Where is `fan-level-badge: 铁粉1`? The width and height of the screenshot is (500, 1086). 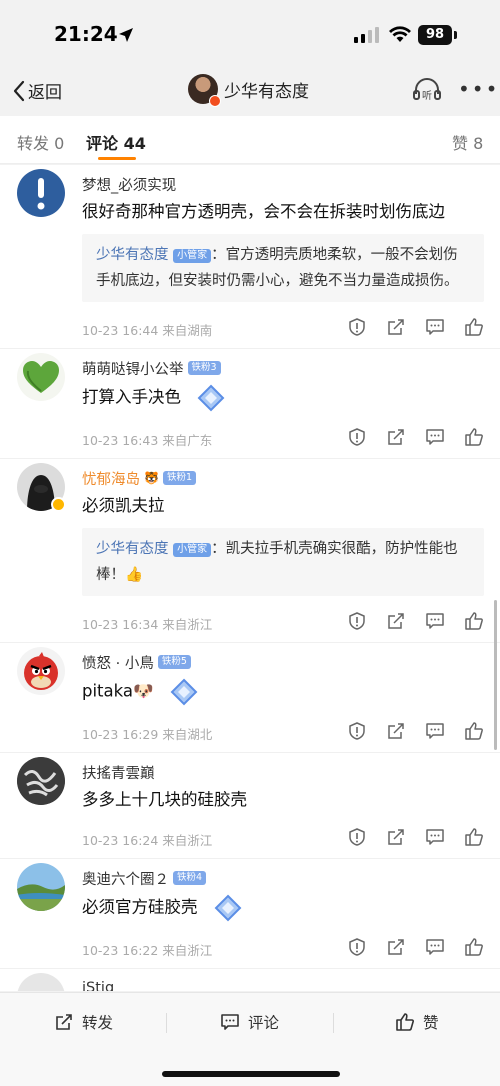 fan-level-badge: 铁粉1 is located at coordinates (179, 478).